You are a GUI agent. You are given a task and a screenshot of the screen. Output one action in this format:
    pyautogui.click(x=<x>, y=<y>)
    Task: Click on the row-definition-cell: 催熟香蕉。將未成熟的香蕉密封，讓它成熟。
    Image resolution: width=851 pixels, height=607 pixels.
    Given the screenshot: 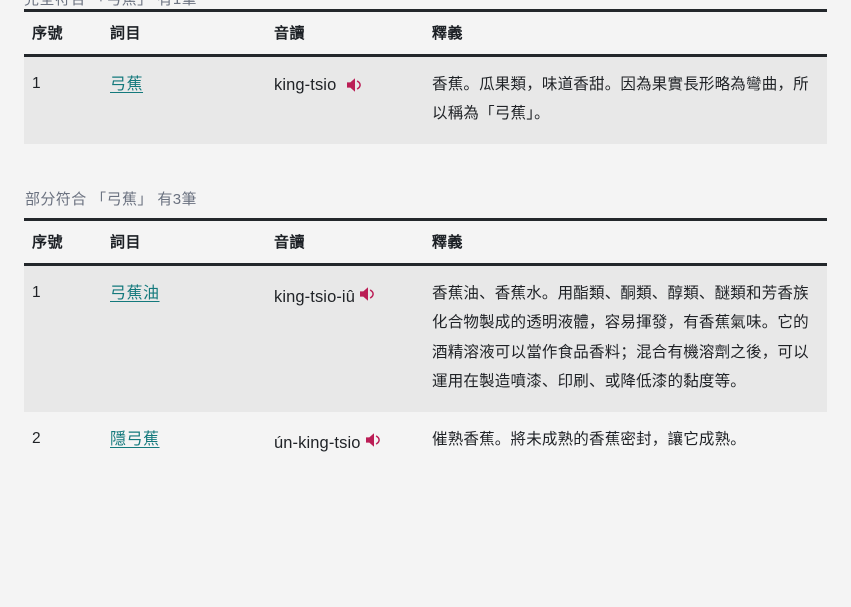 What is the action you would take?
    pyautogui.click(x=625, y=443)
    